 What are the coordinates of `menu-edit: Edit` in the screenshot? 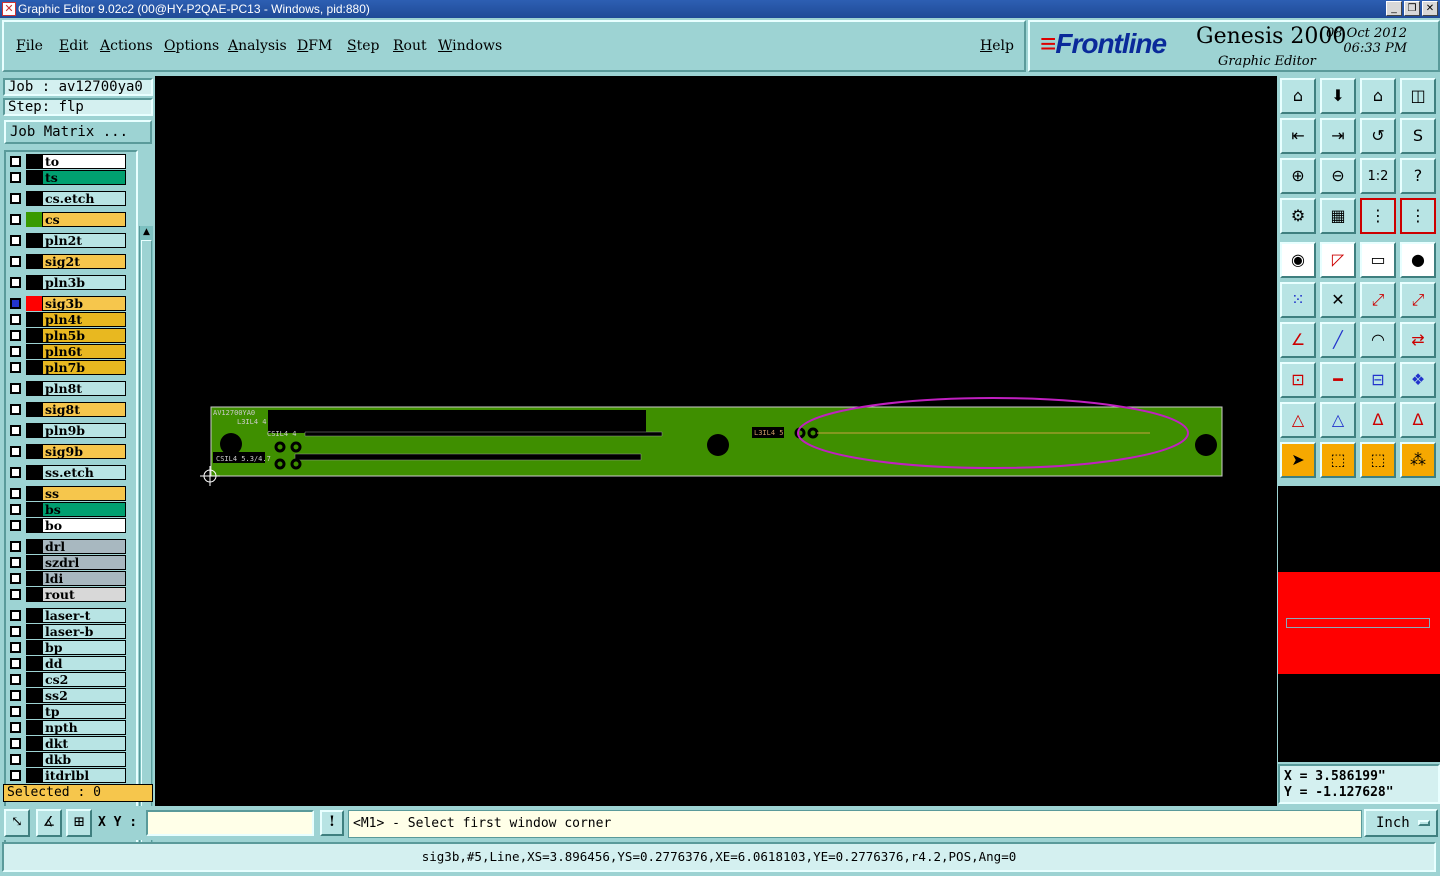 It's located at (73, 46).